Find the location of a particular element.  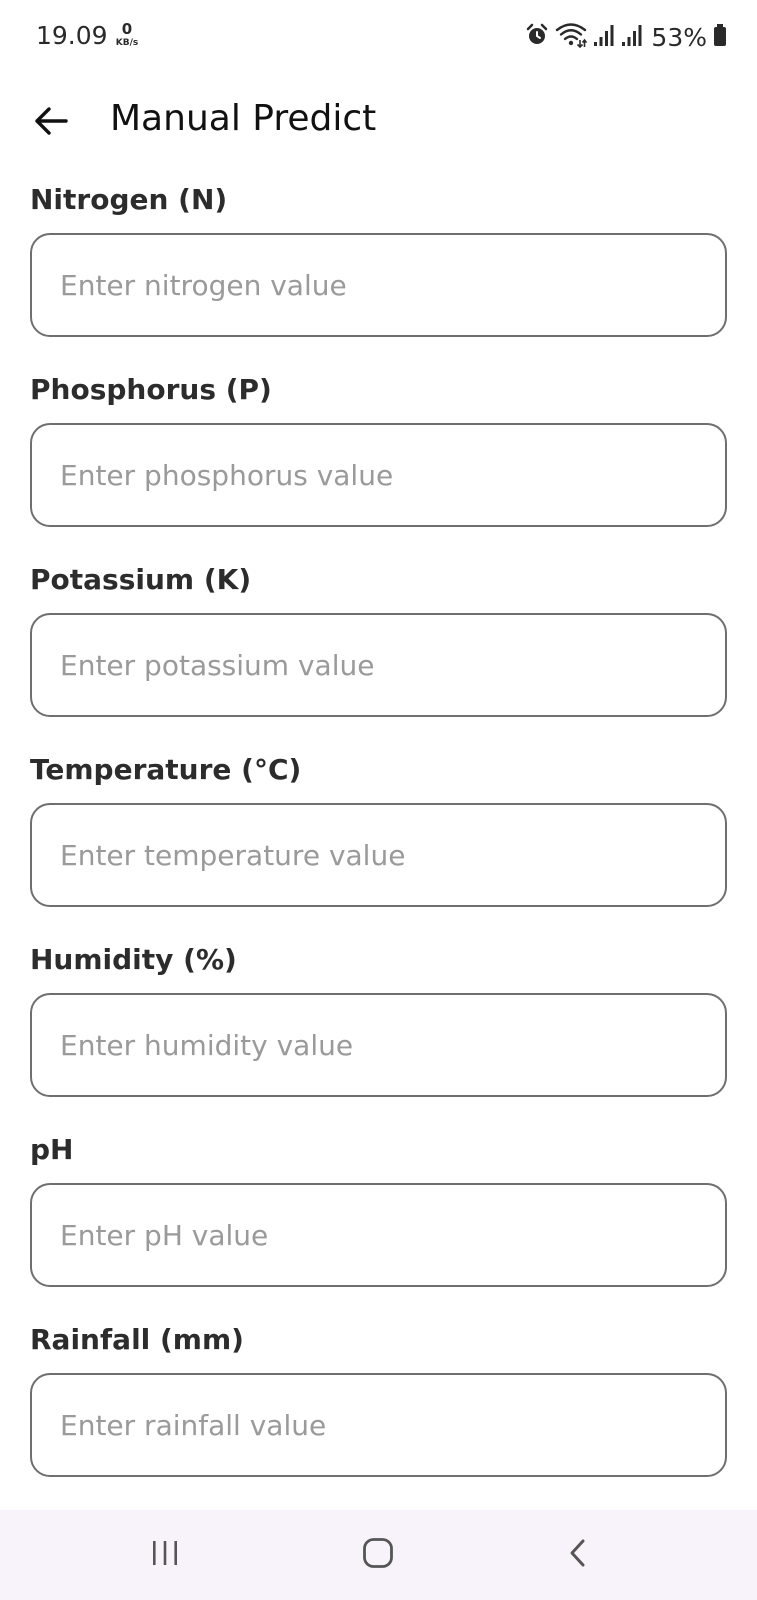

potassium-input is located at coordinates (378, 665).